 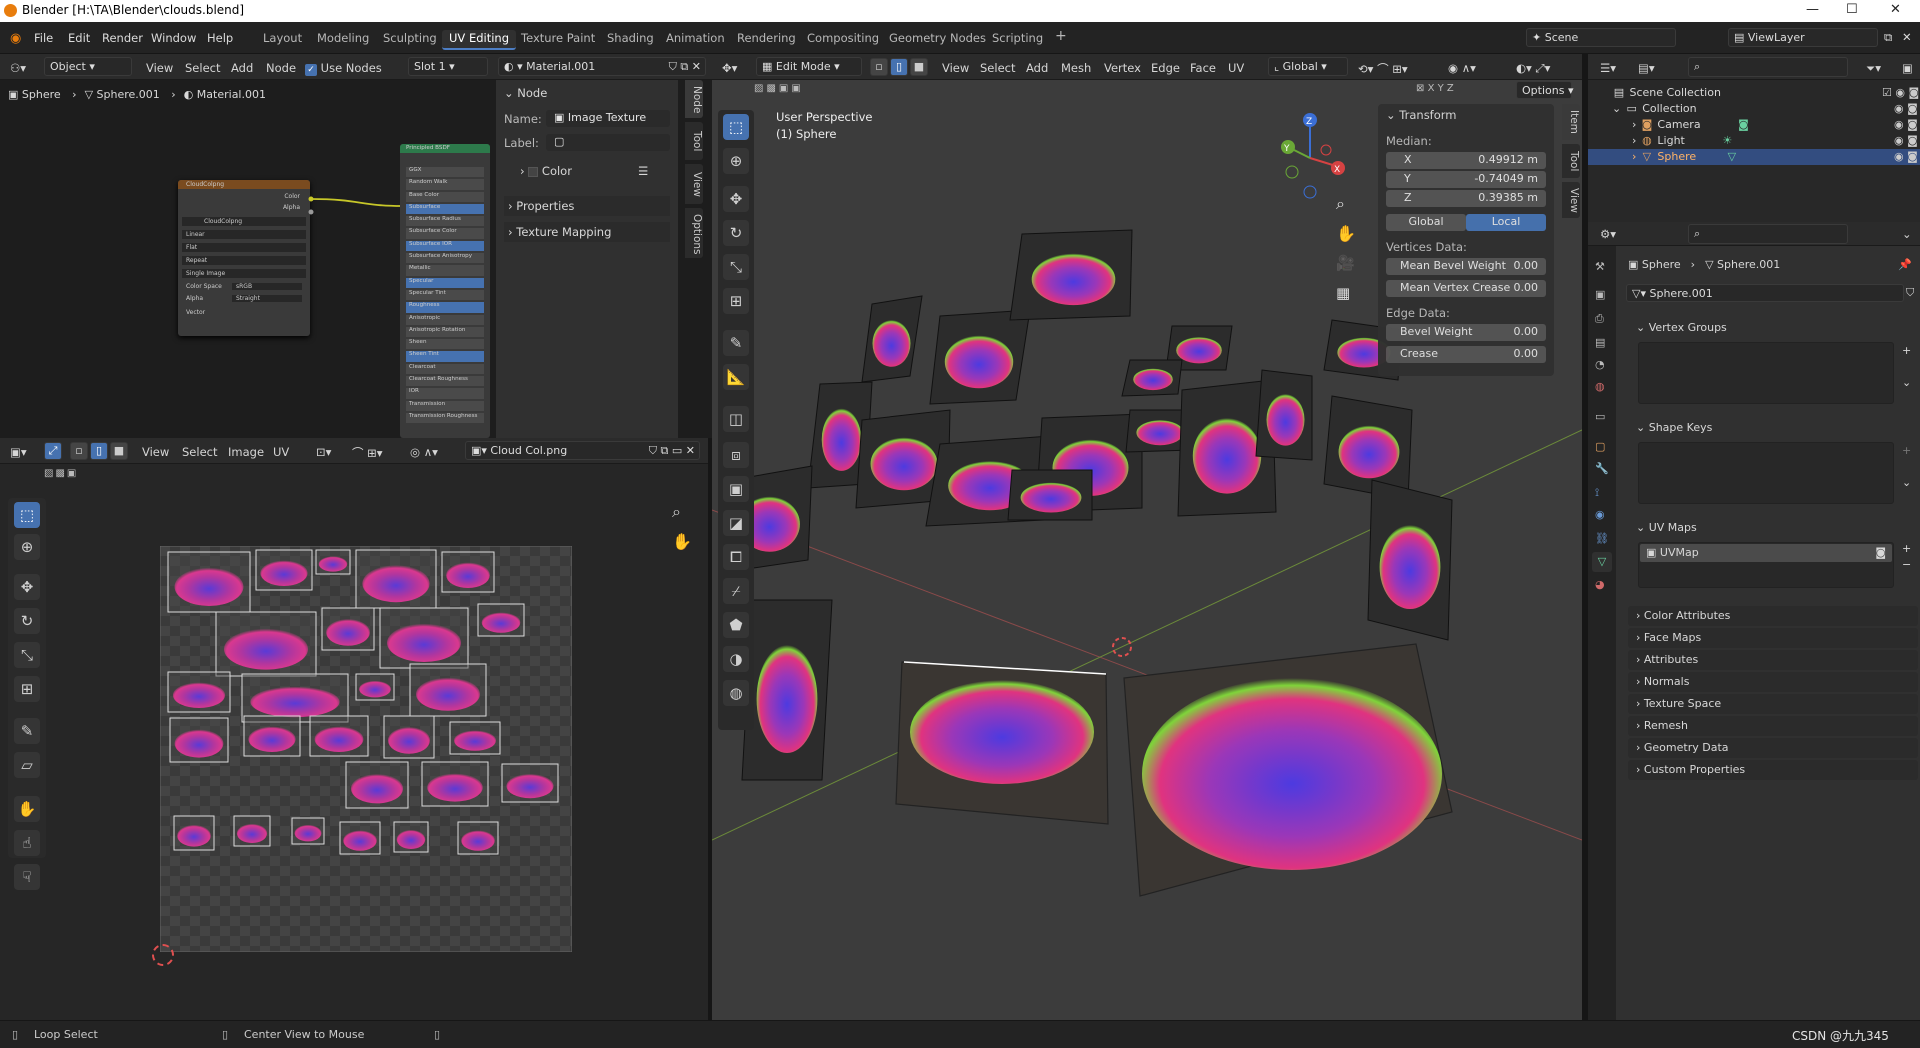 I want to click on bsdf-input-row: Sheen, so click(x=445, y=344).